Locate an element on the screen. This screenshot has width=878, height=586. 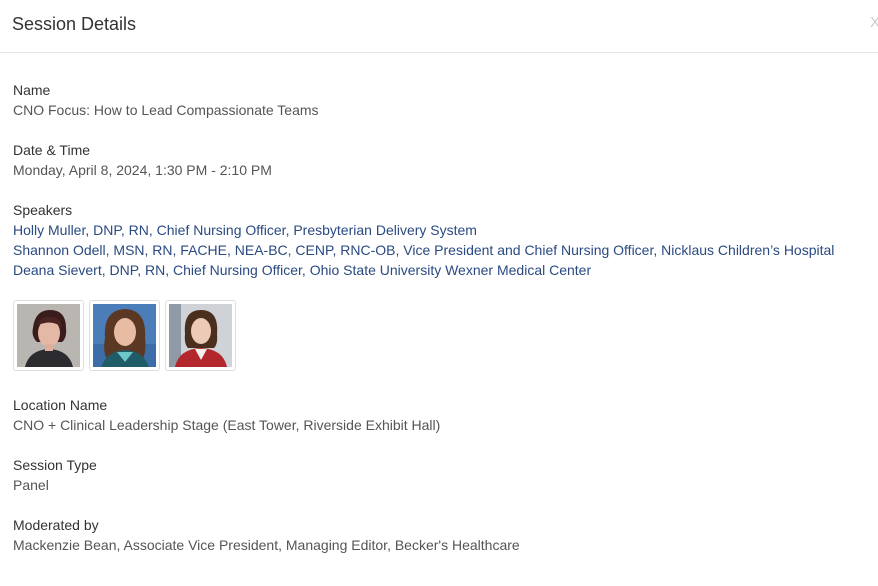
session-type-label: Session Type is located at coordinates (55, 465).